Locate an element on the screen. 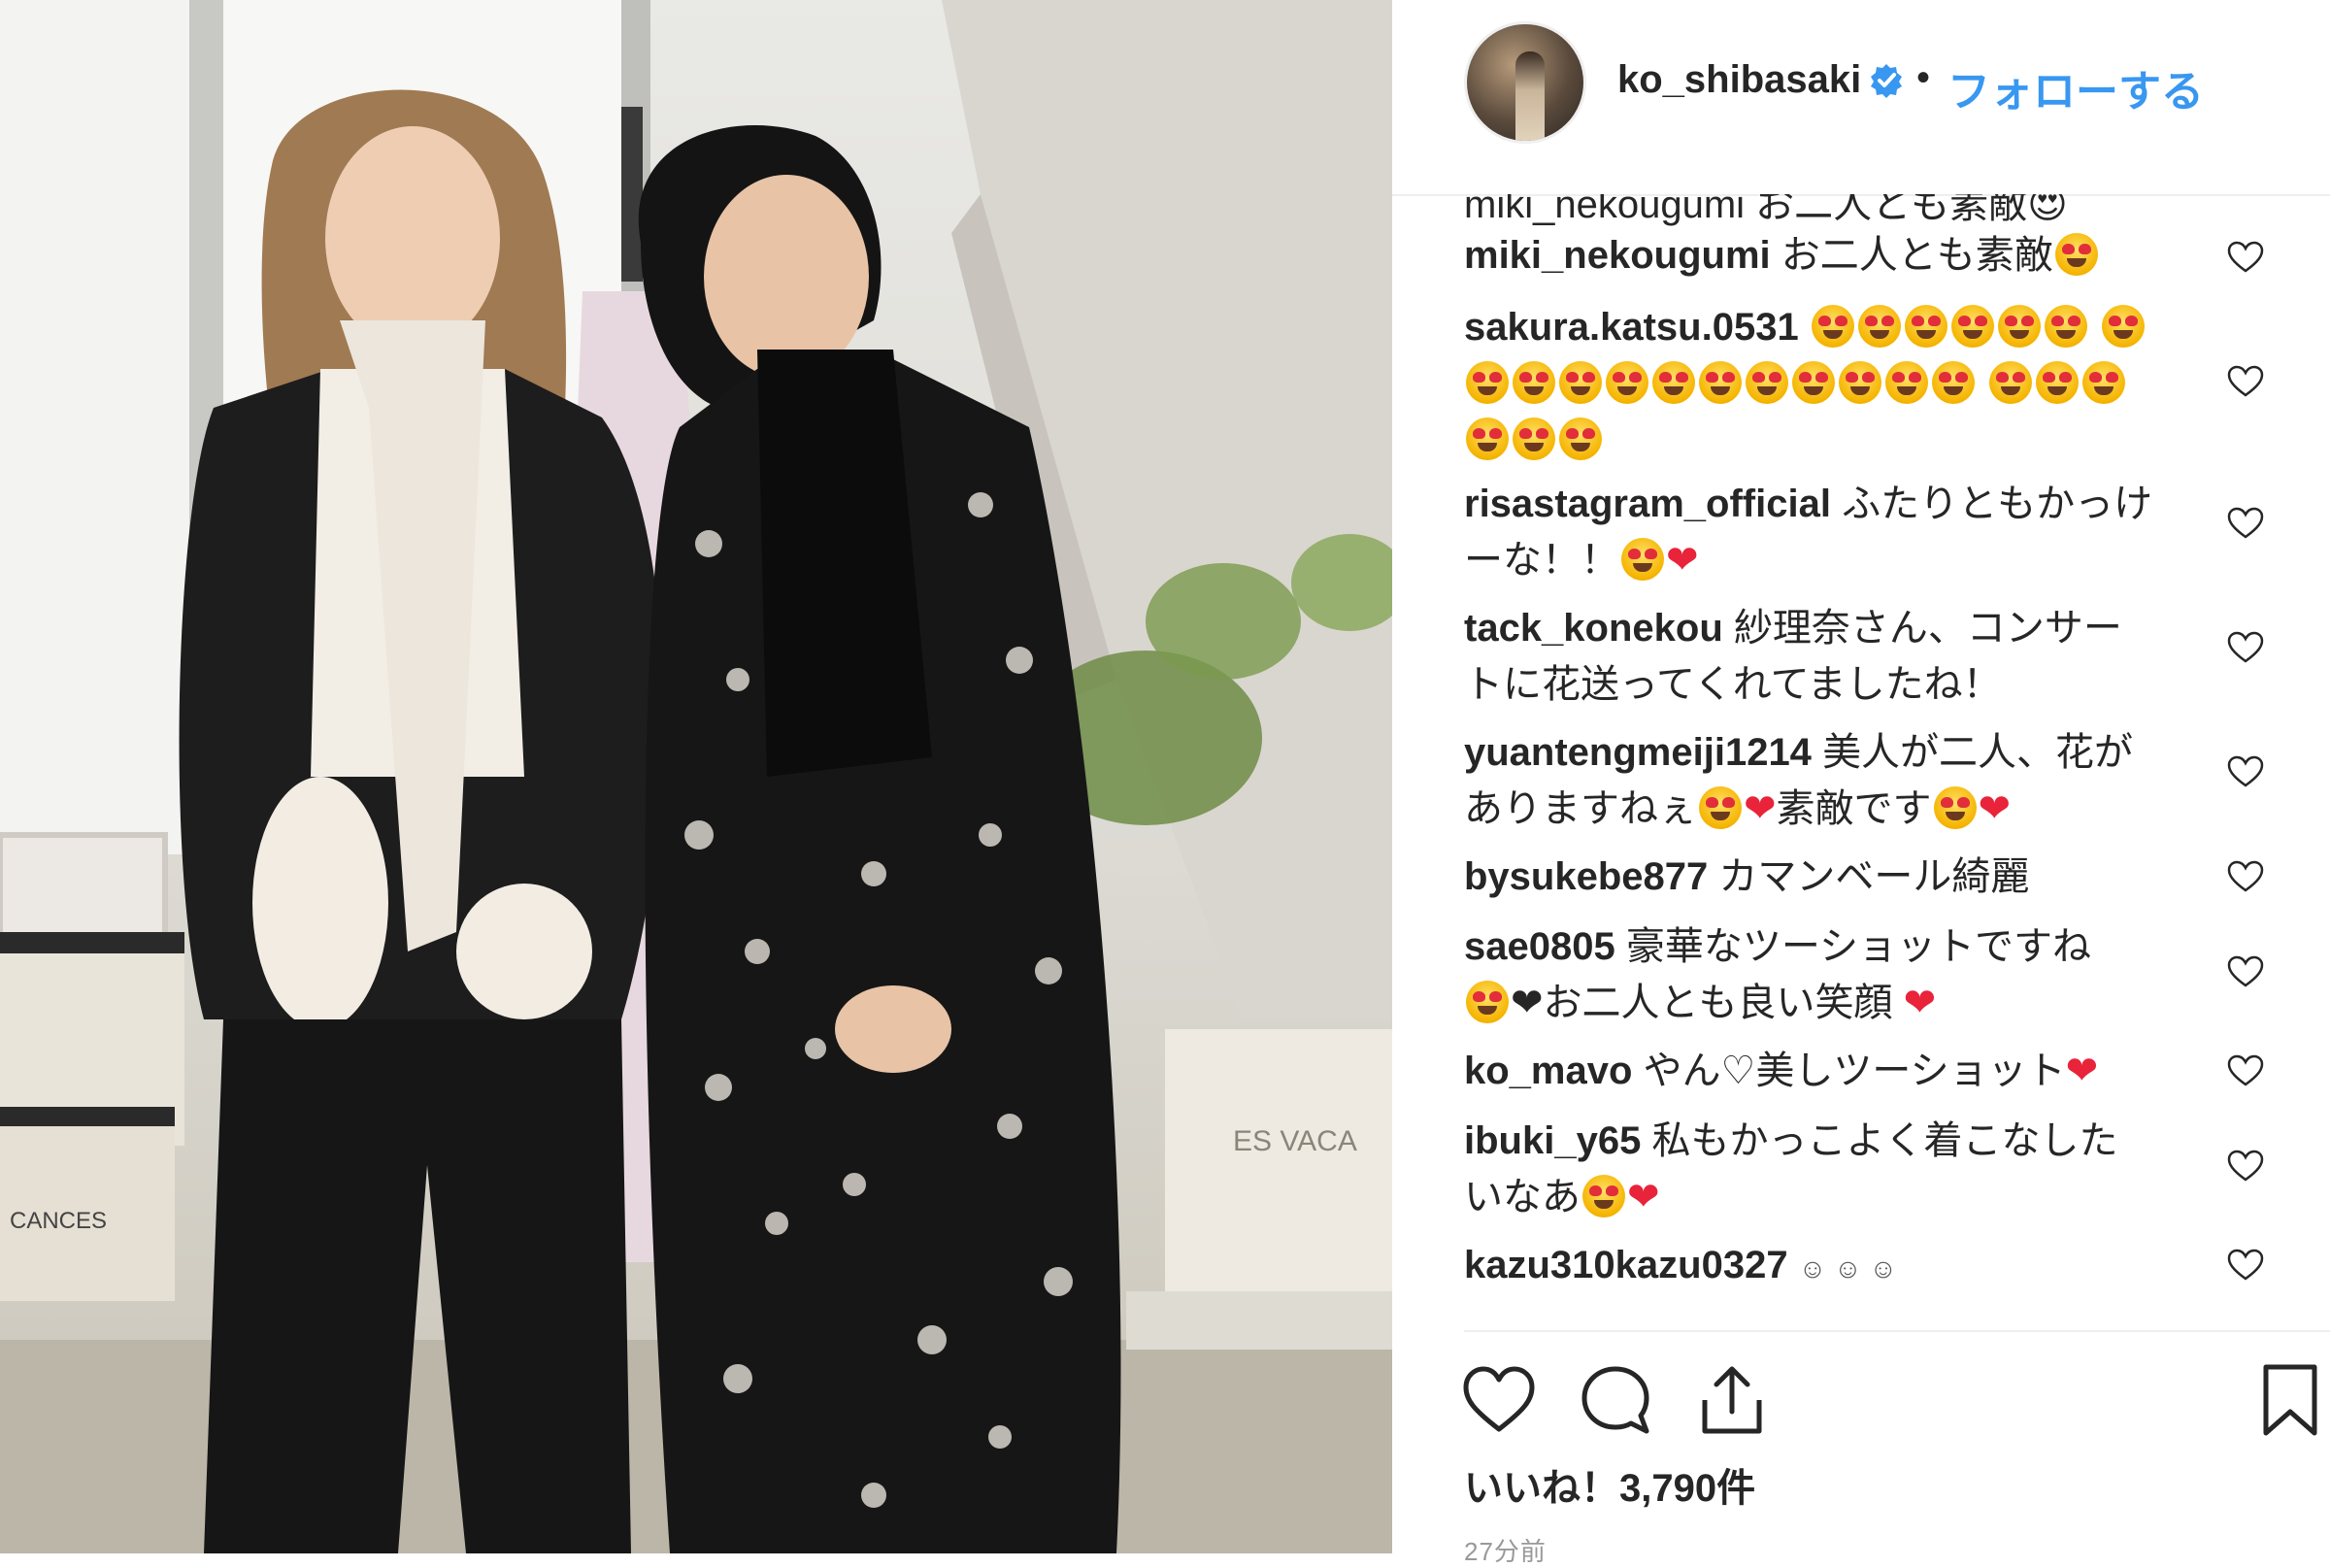 This screenshot has height=1568, width=2330. verified-badge-icon is located at coordinates (1886, 81).